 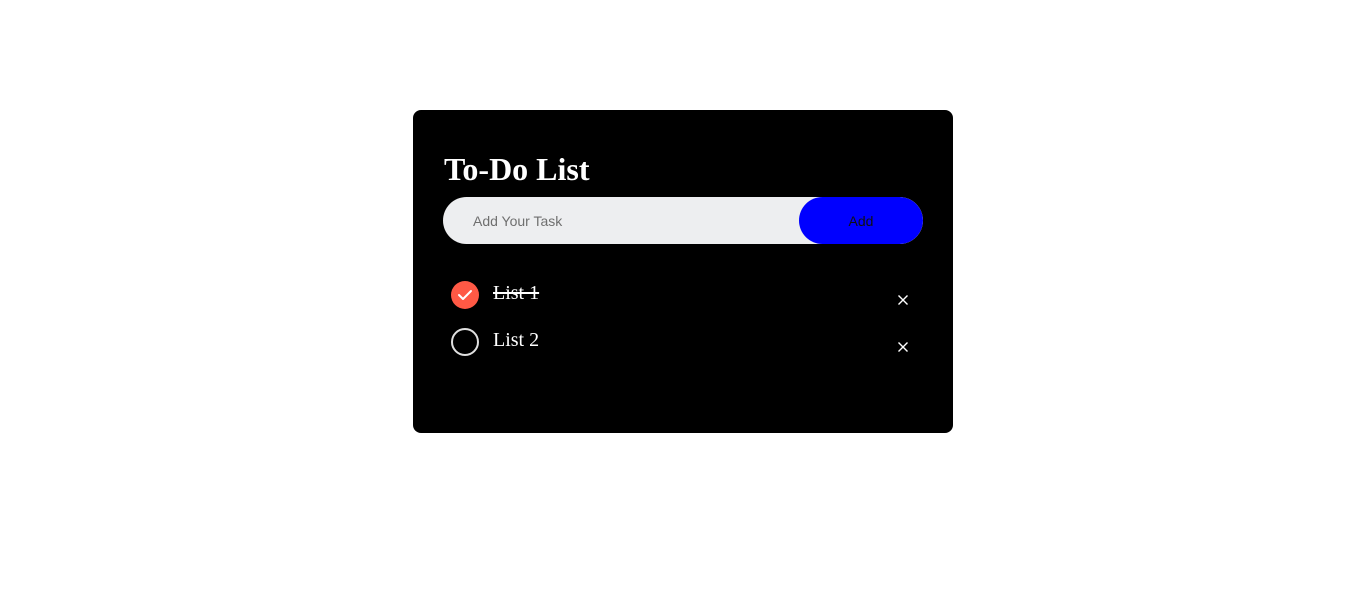 What do you see at coordinates (465, 342) in the screenshot?
I see `task-checkbox-unchecked` at bounding box center [465, 342].